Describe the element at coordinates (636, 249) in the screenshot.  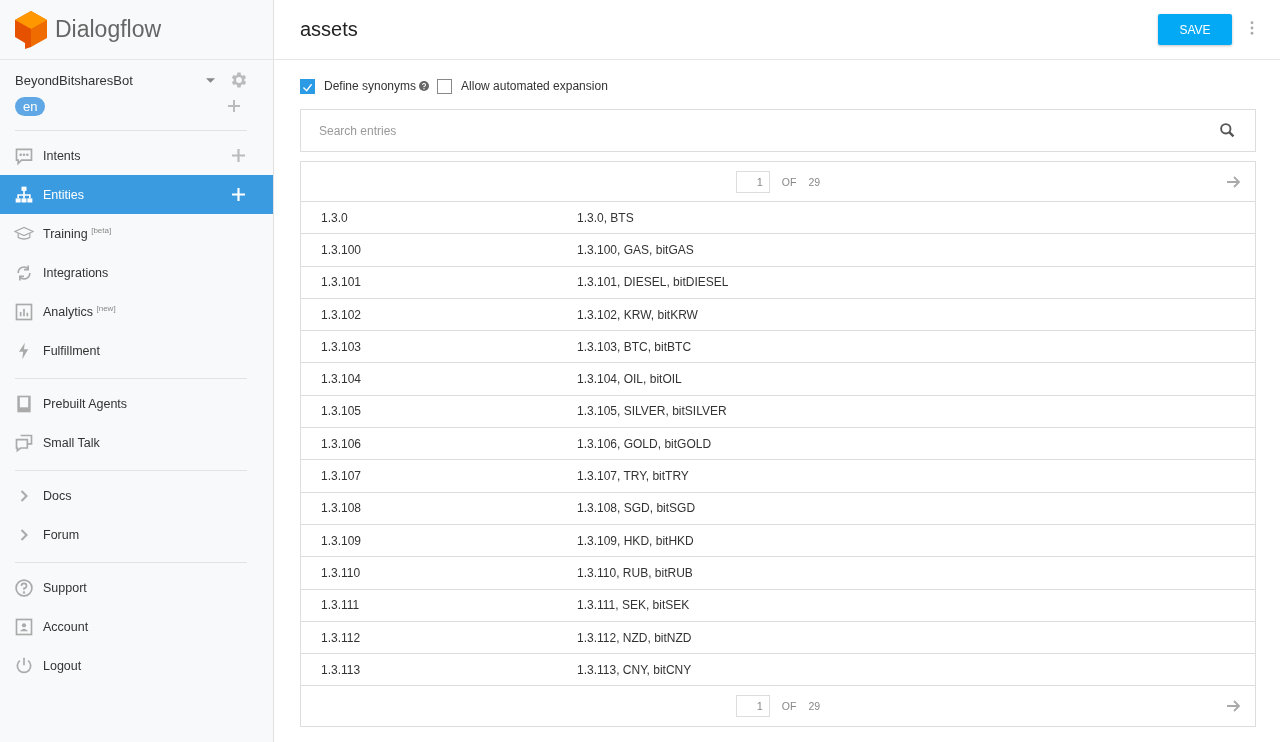
I see `entry-synonyms: 1.3.100, GAS, bitGAS` at that location.